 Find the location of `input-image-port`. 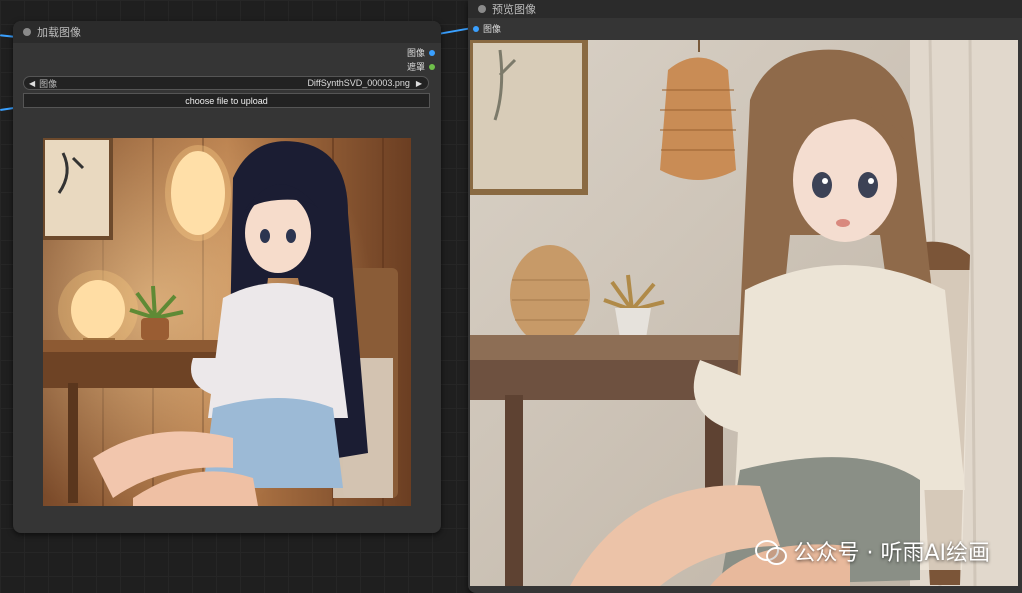

input-image-port is located at coordinates (476, 28).